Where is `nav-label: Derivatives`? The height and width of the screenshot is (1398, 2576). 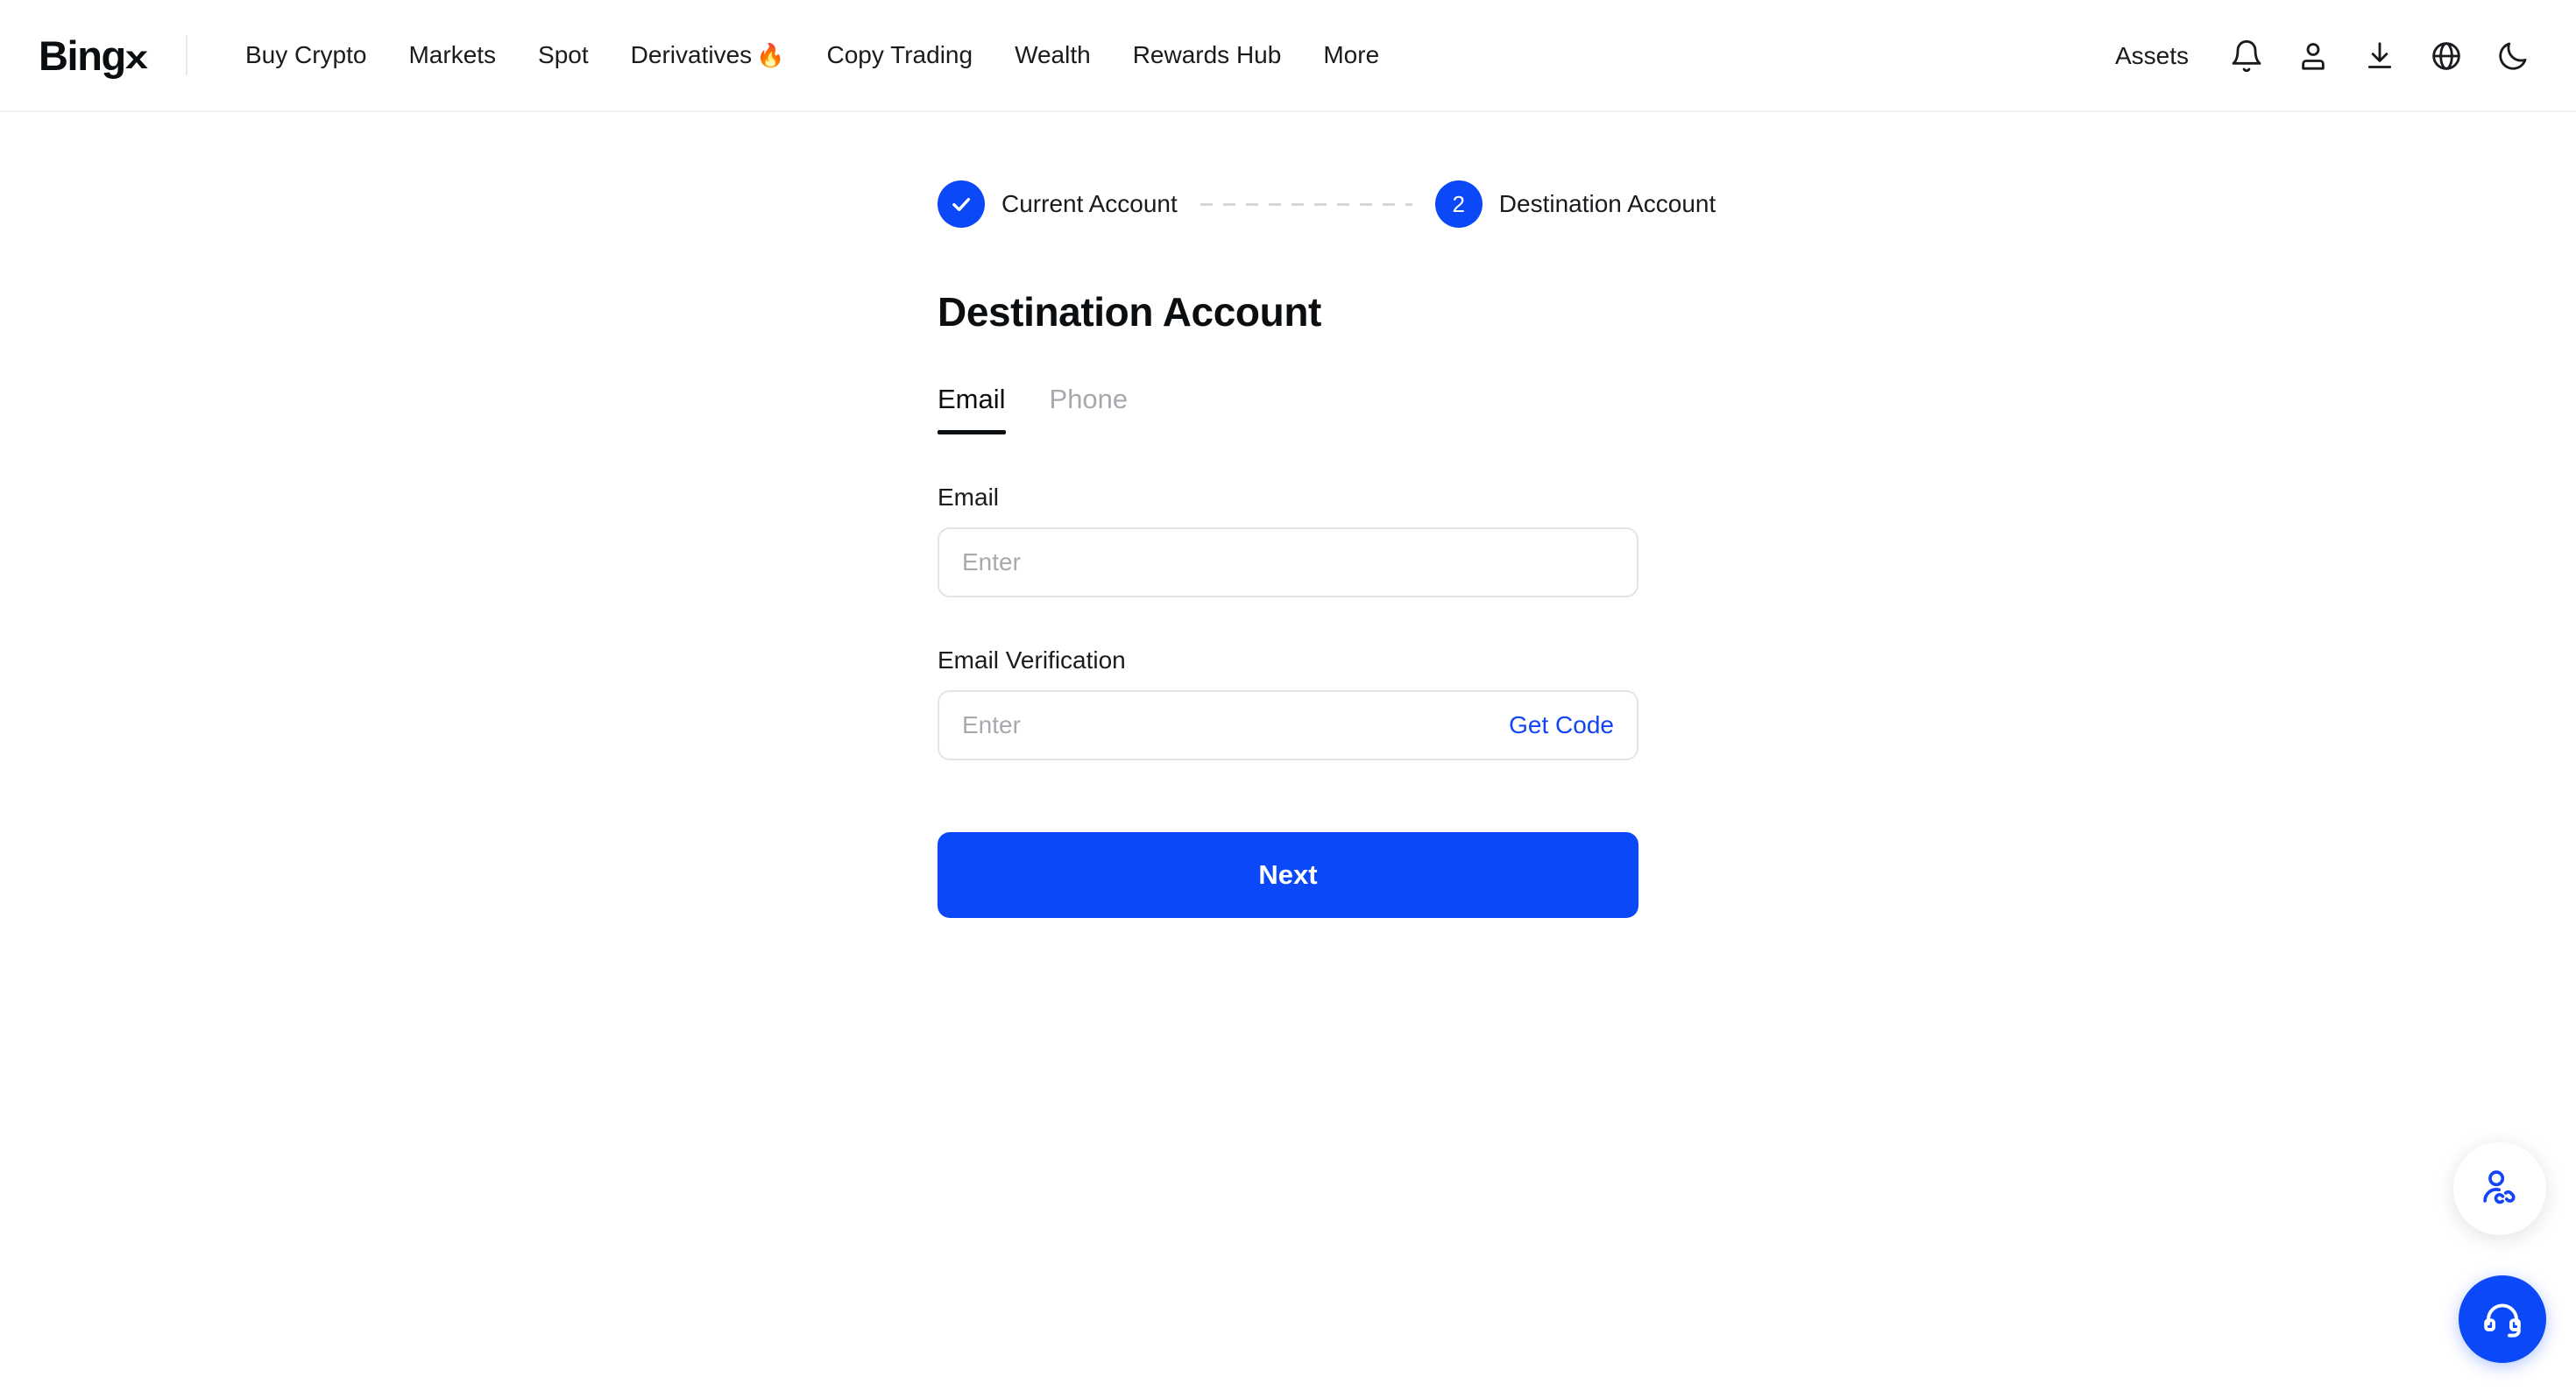 nav-label: Derivatives is located at coordinates (691, 54).